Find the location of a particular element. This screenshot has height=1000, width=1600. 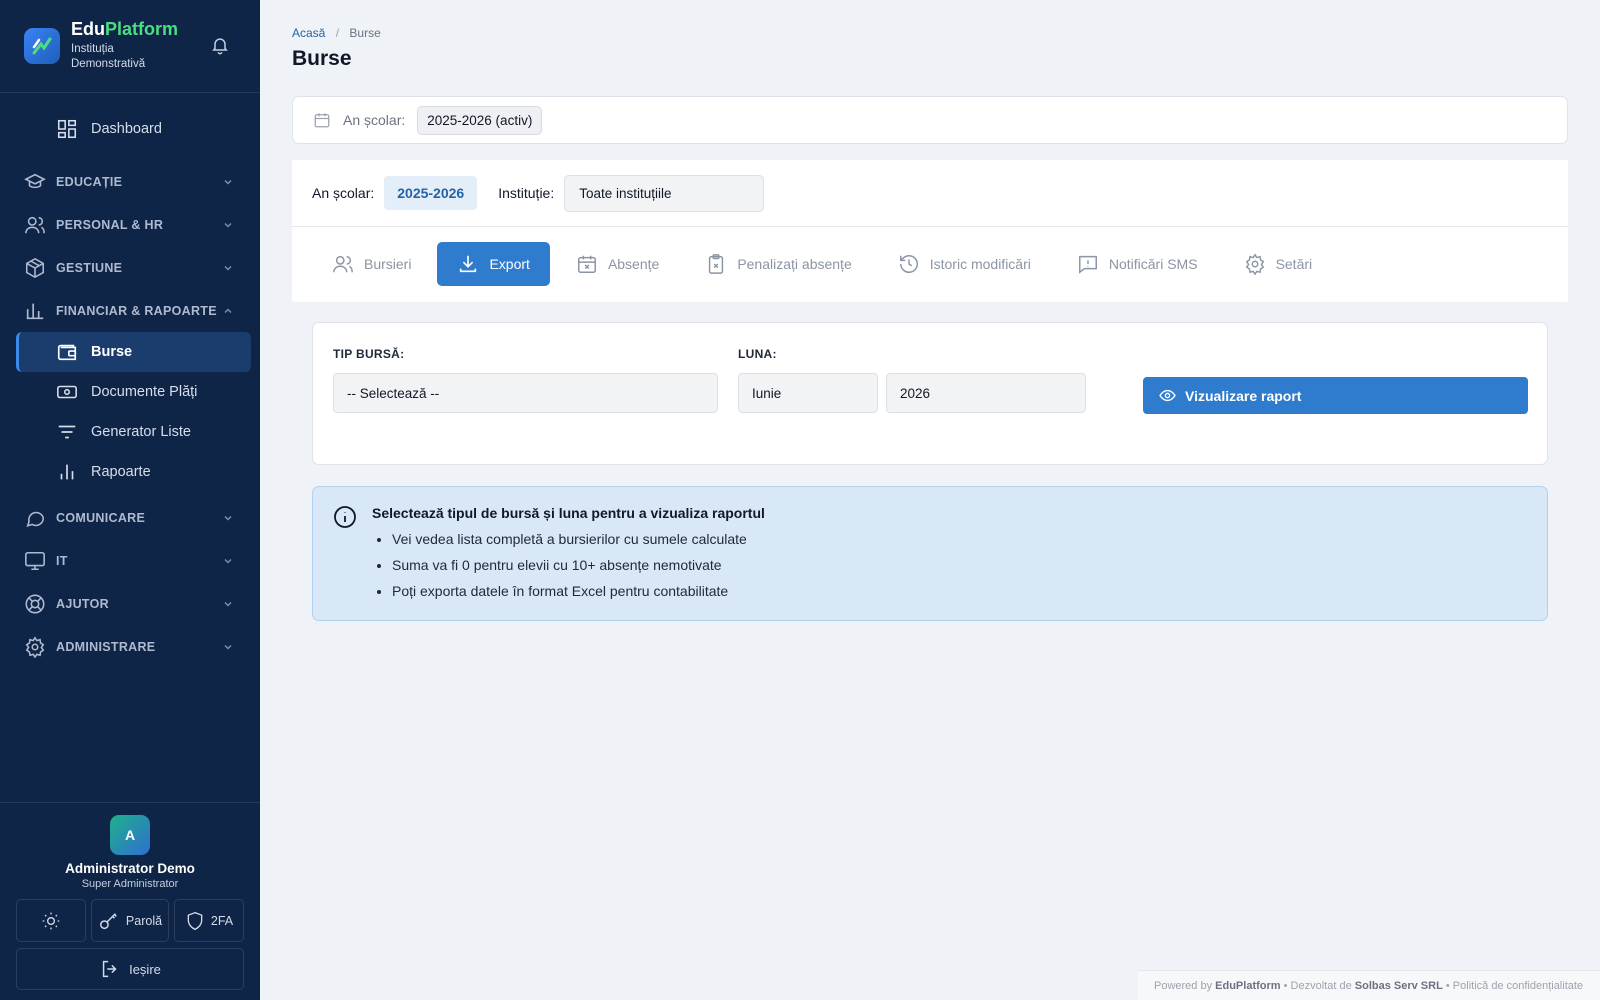

filter-year-badge: 2025-2026 is located at coordinates (431, 193).